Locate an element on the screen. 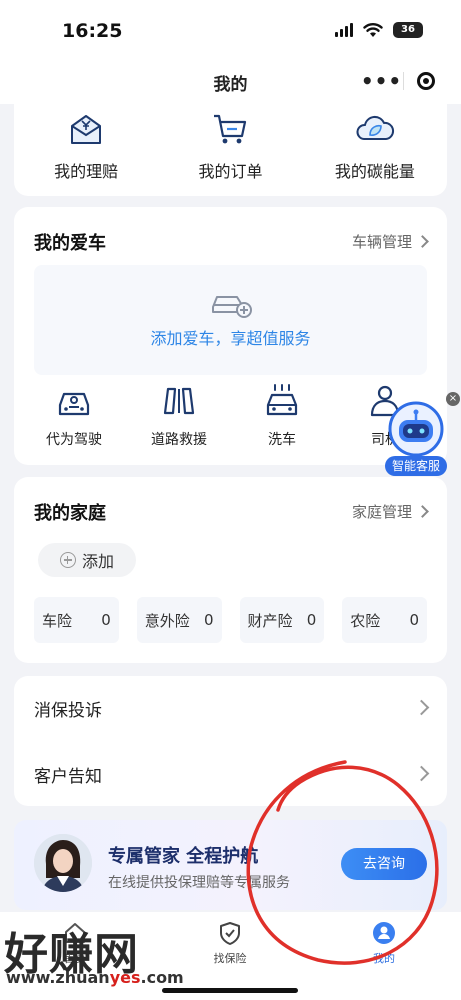  stat-property: 财产险 0 is located at coordinates (282, 620).